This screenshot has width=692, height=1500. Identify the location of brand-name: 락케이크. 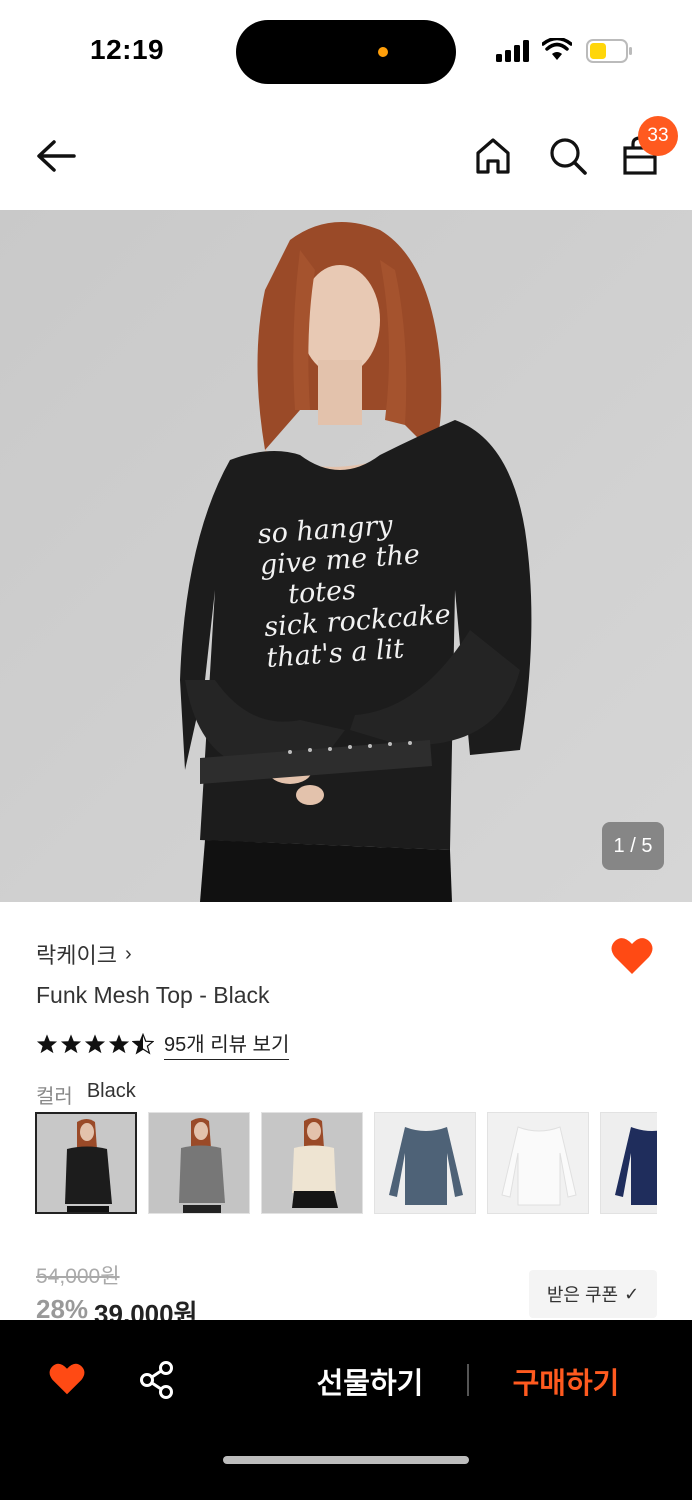
(76, 955).